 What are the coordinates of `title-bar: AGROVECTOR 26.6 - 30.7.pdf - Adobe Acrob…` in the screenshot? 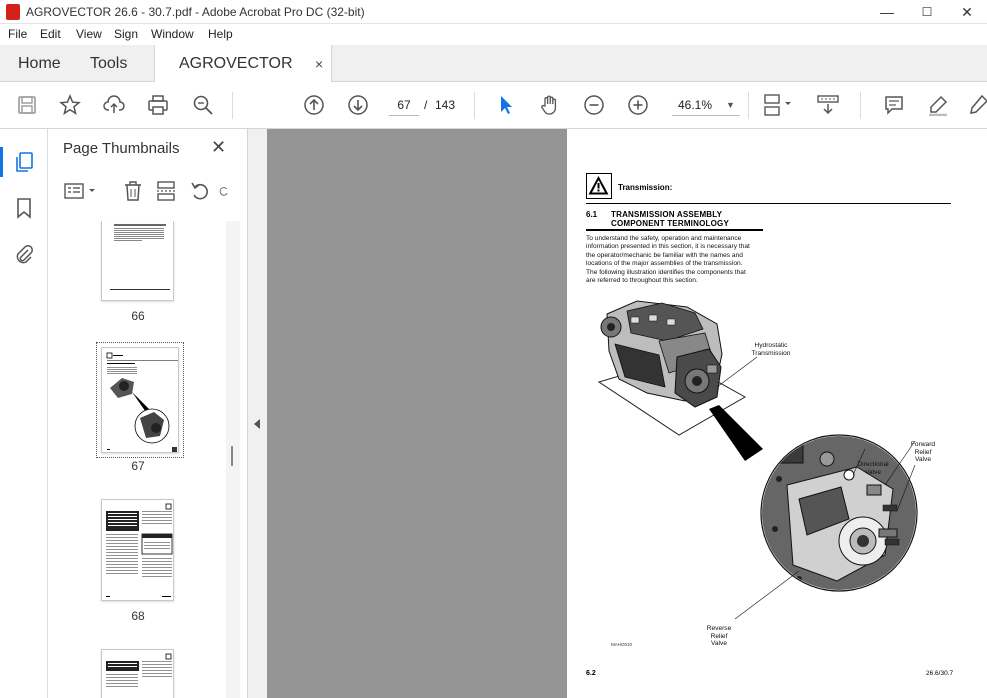 It's located at (493, 12).